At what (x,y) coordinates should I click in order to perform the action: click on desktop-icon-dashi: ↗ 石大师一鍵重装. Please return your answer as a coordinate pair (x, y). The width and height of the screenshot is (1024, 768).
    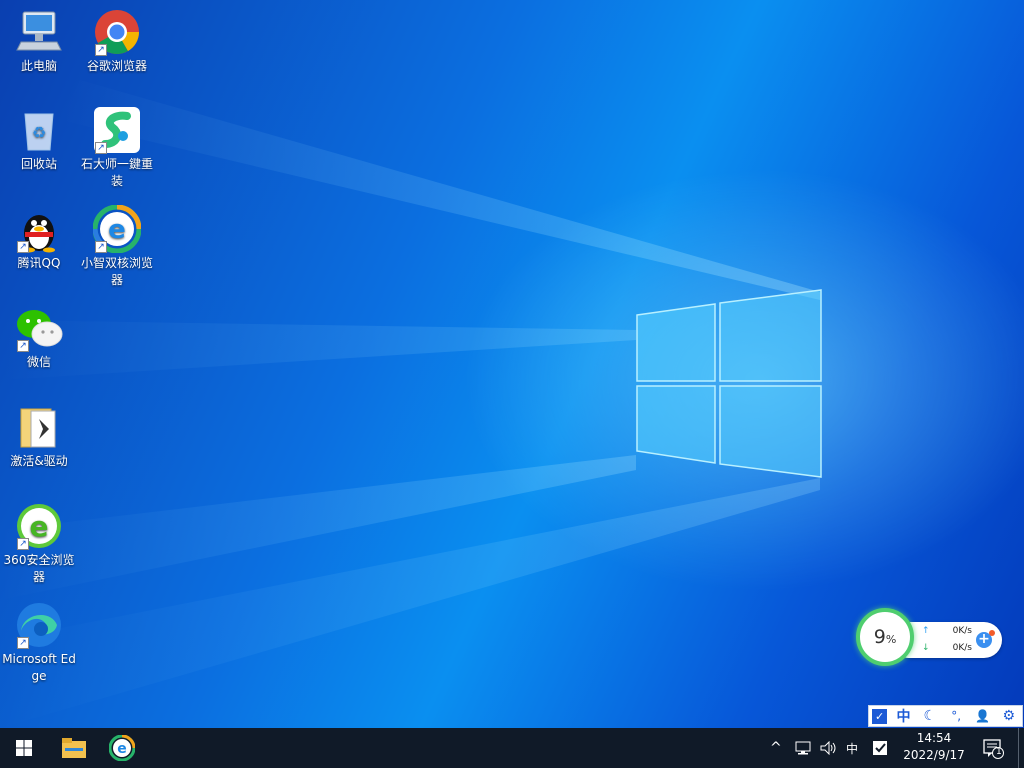
    Looking at the image, I should click on (117, 148).